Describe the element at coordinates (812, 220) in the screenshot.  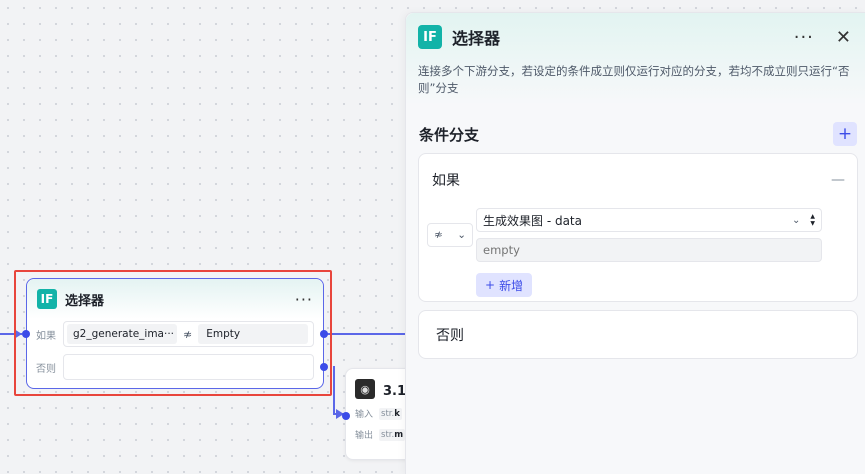
I see `stepper-icon: ▲ ▼` at that location.